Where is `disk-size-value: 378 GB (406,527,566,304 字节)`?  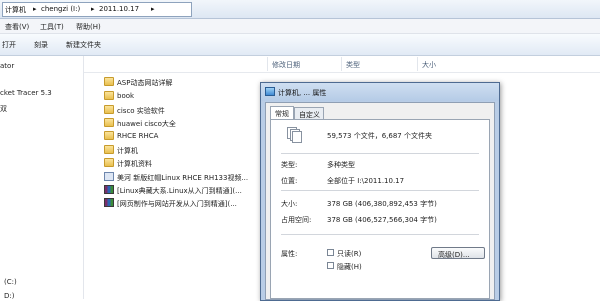 disk-size-value: 378 GB (406,527,566,304 字节) is located at coordinates (382, 220).